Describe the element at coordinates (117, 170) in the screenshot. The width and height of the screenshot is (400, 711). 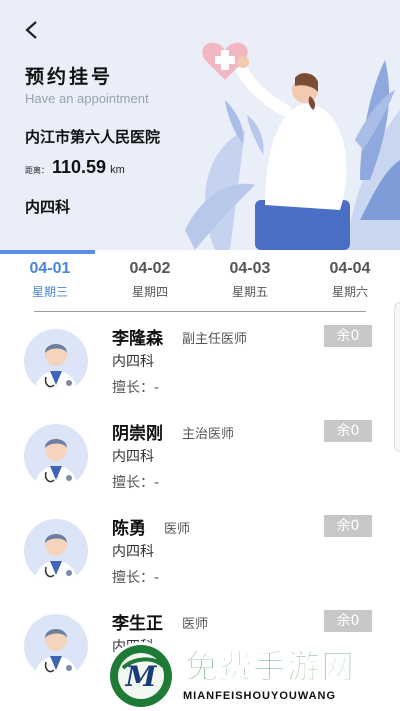
I see `distance-unit: km` at that location.